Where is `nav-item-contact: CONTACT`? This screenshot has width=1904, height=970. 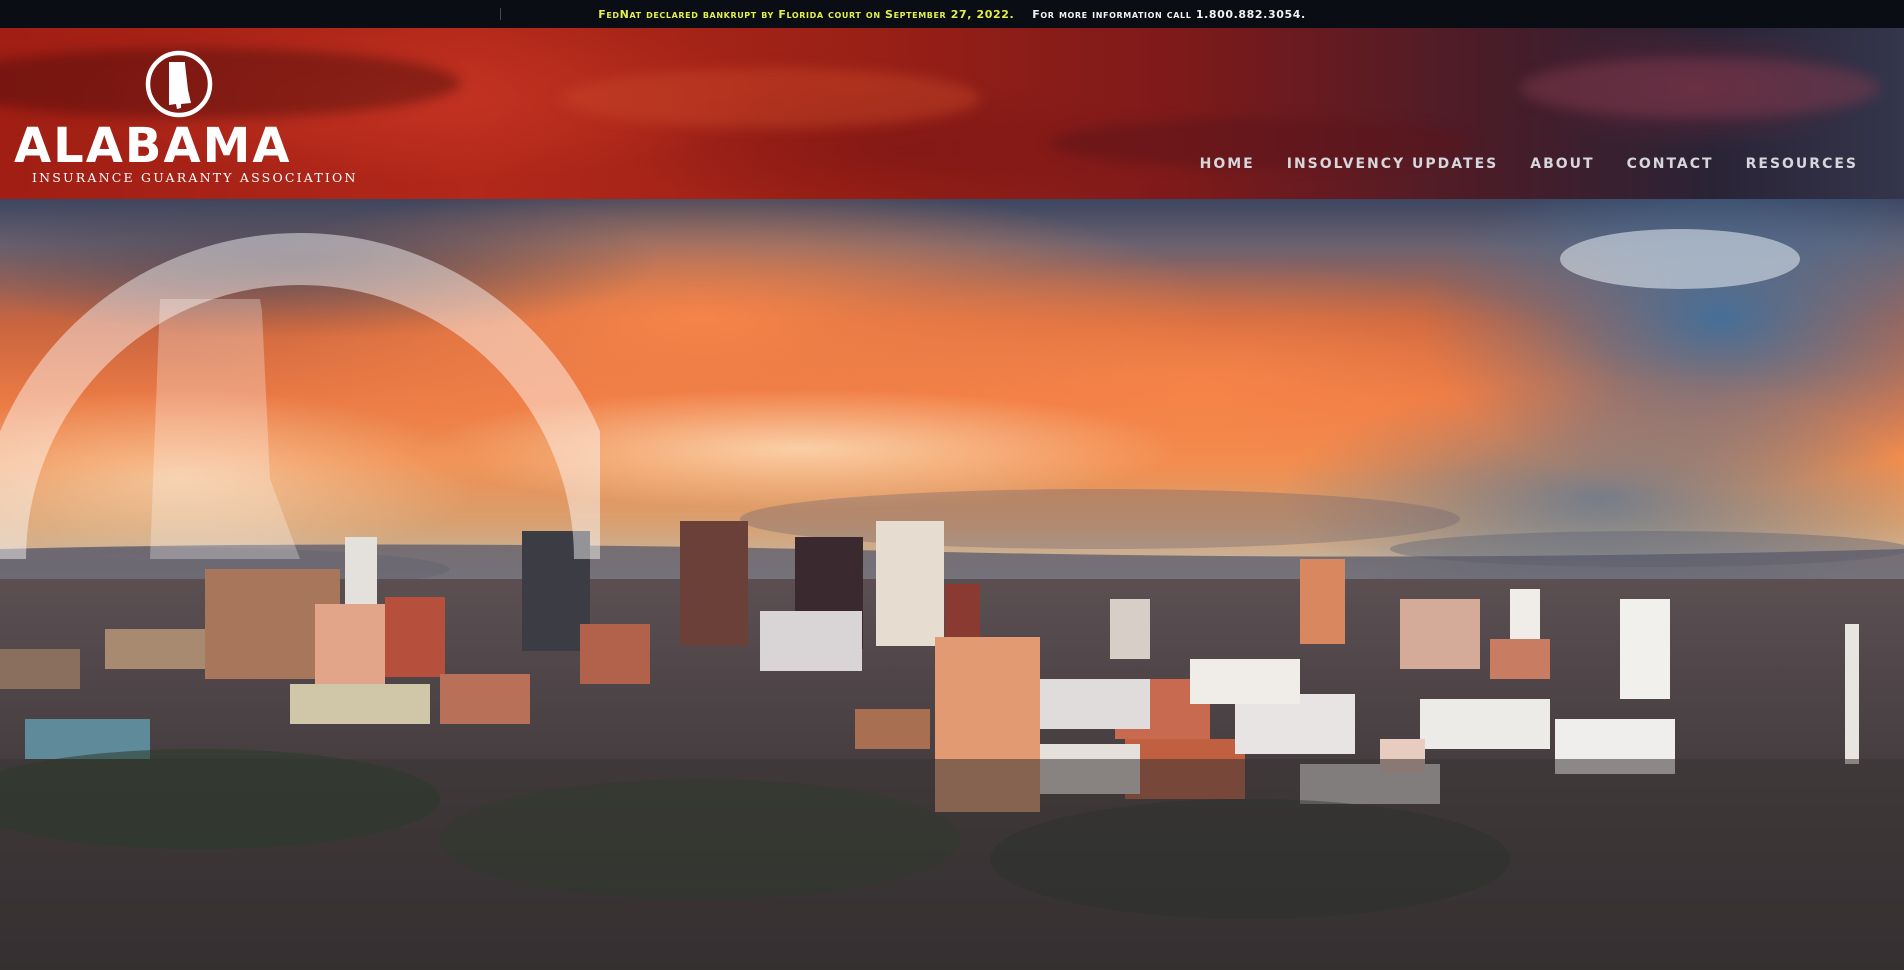 nav-item-contact: CONTACT is located at coordinates (1670, 164).